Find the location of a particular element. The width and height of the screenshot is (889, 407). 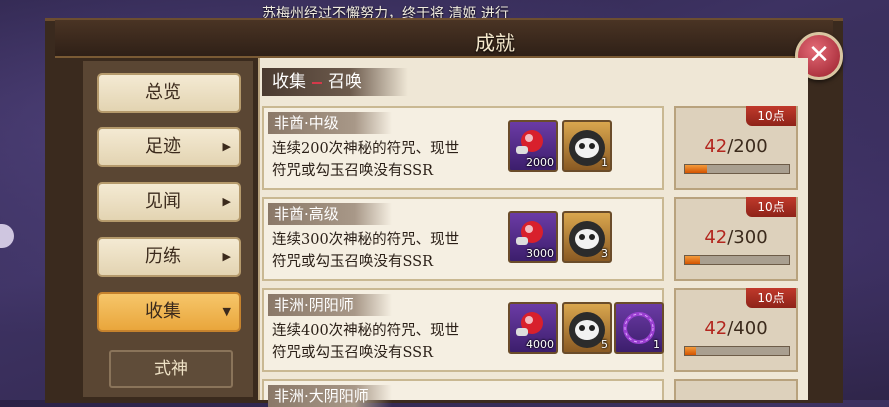

achievement-desc: 连续400次神秘的符咒、现世 符咒或勾玉召唤没有SSR is located at coordinates (390, 342).